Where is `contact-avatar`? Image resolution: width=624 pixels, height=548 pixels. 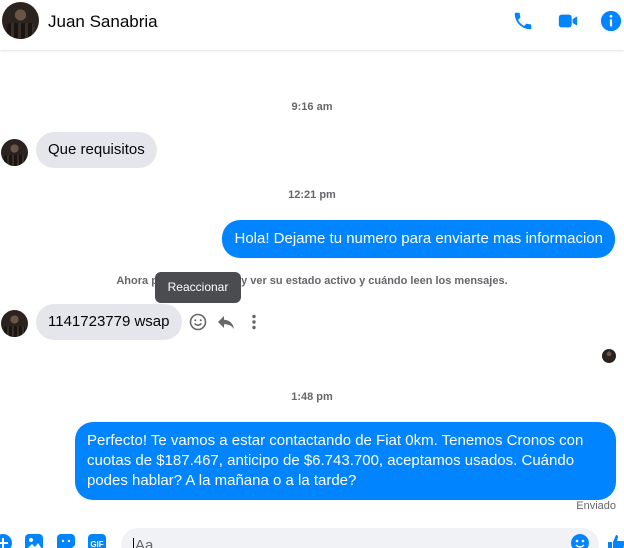
contact-avatar is located at coordinates (20, 20).